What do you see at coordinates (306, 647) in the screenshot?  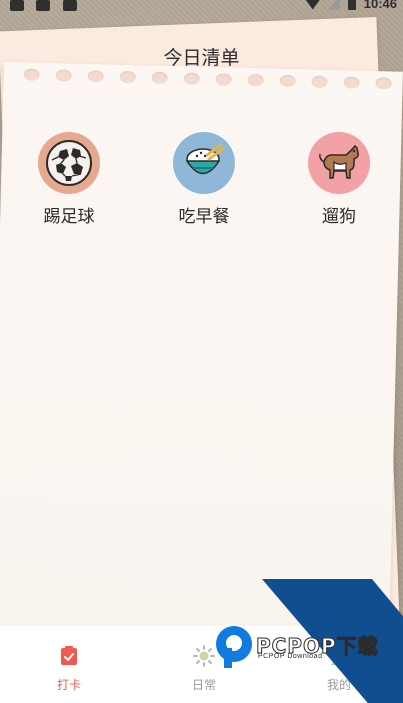 I see `pcpop-watermark-logo: PCPOP下载 PCPOP Download` at bounding box center [306, 647].